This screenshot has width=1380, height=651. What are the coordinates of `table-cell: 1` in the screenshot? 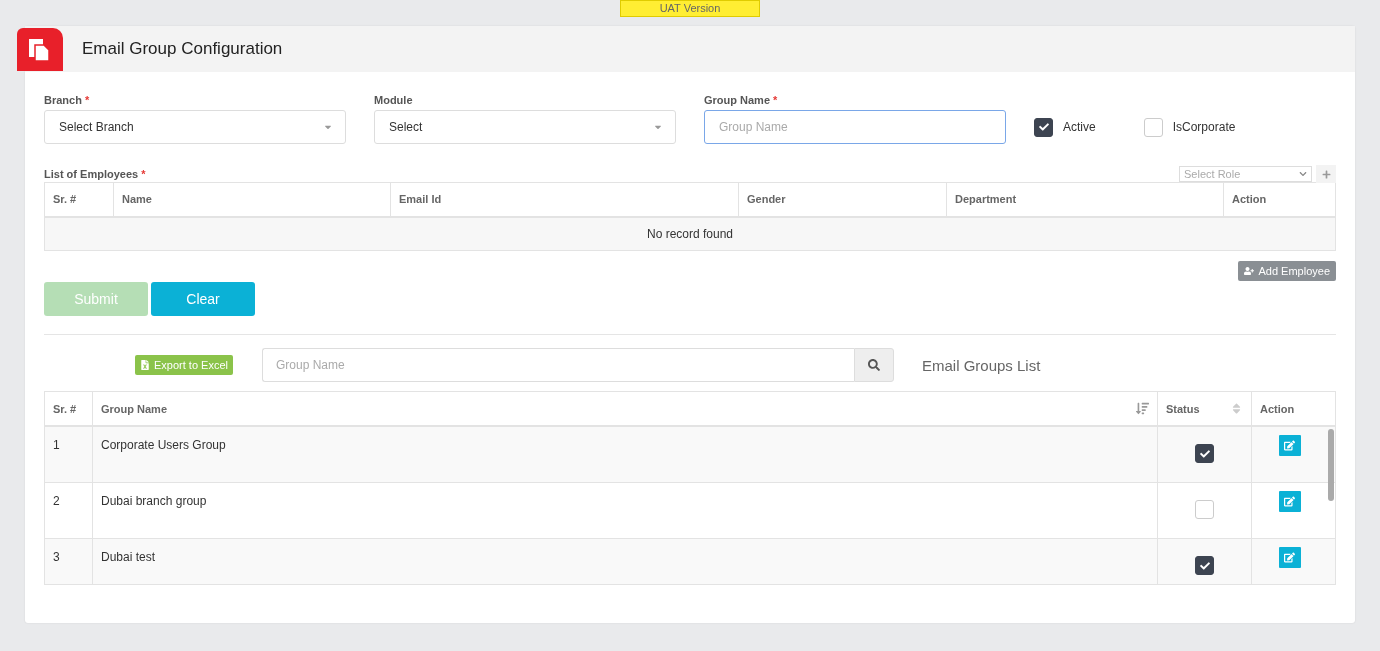 It's located at (69, 454).